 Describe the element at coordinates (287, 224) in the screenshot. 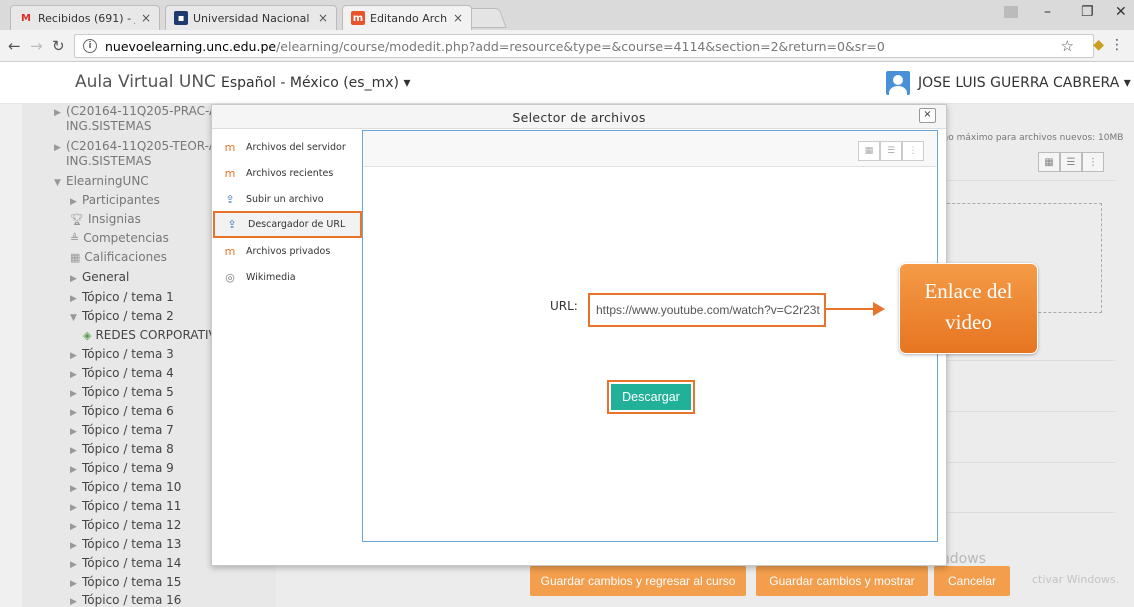

I see `repo-url-downloader: ⇪ Descargador de URL` at that location.